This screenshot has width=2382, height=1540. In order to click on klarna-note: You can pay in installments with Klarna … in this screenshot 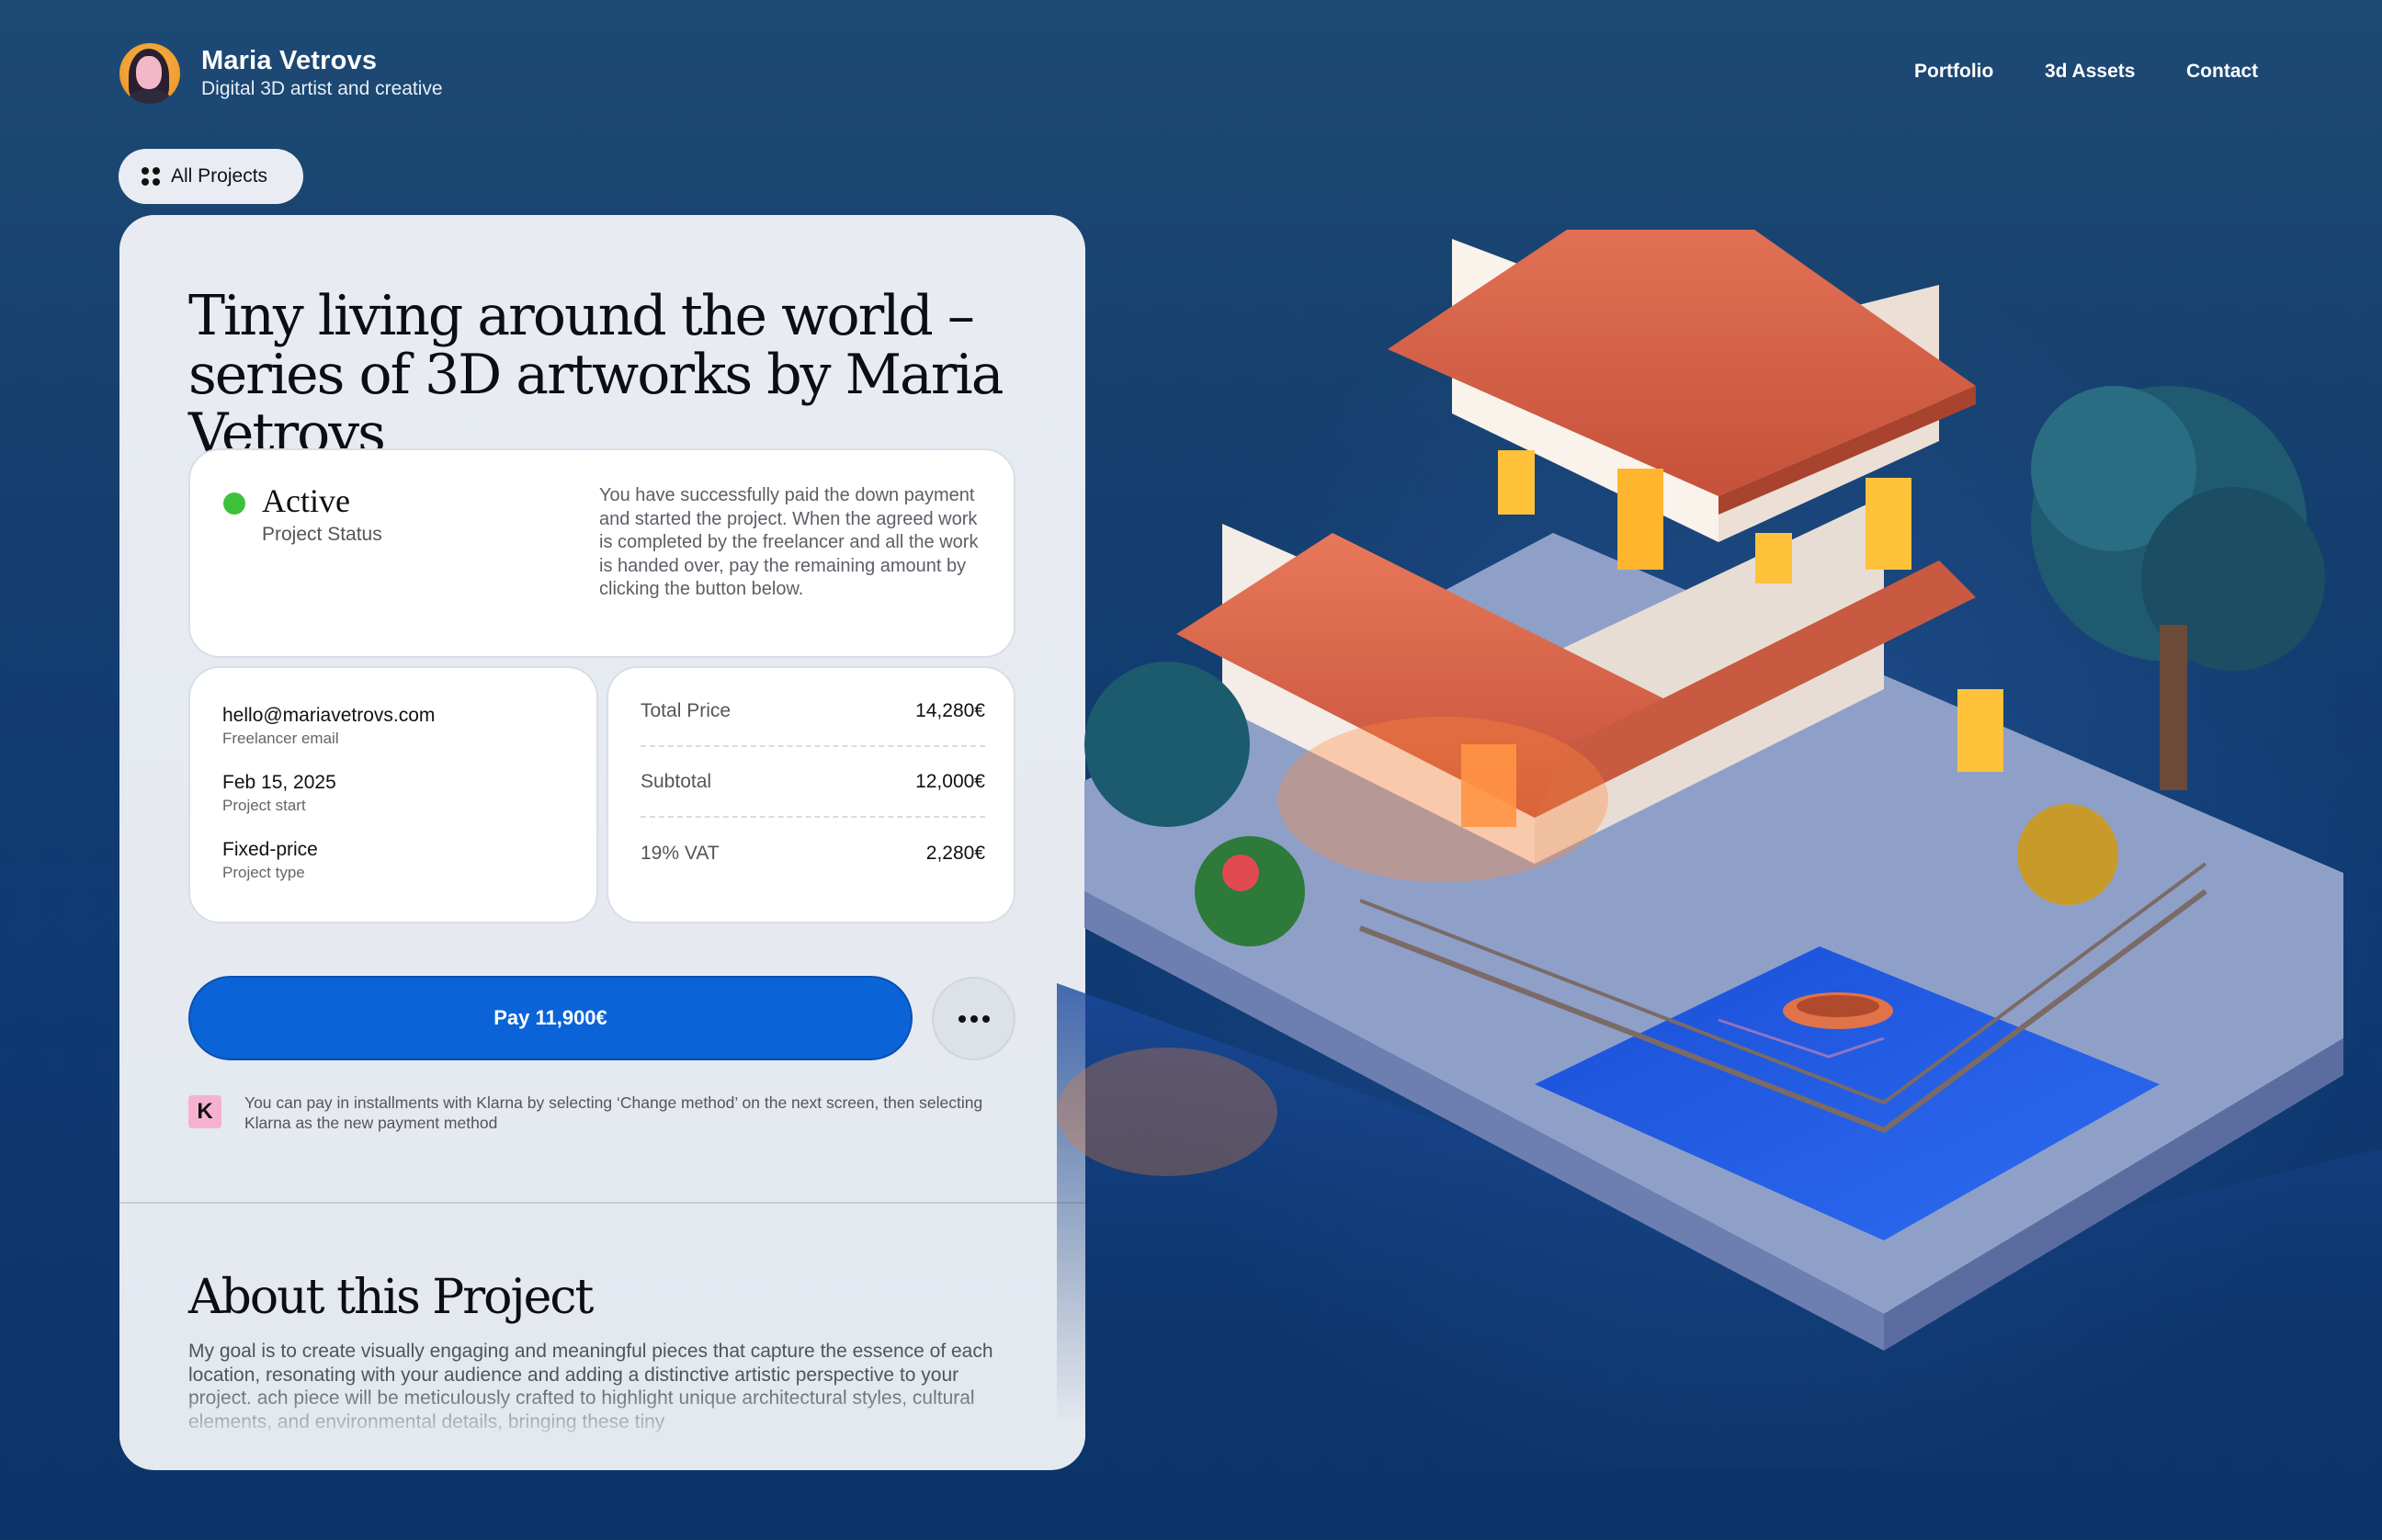, I will do `click(613, 1112)`.